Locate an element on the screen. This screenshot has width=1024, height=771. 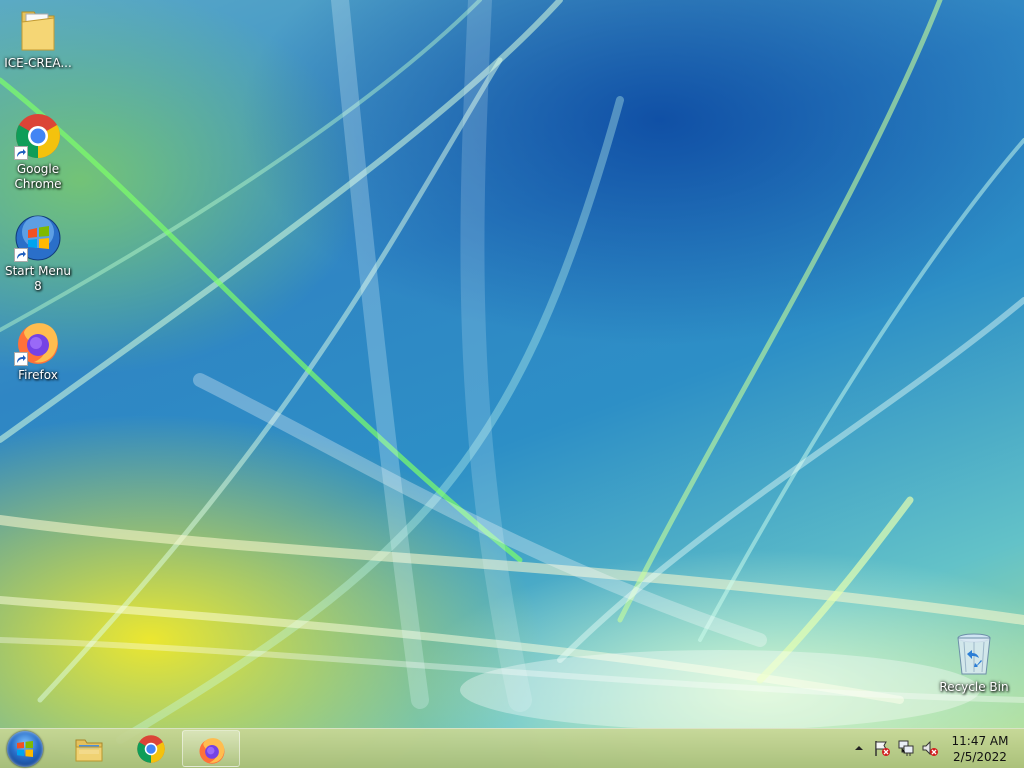
clock-date: 2/5/2022 is located at coordinates (980, 757).